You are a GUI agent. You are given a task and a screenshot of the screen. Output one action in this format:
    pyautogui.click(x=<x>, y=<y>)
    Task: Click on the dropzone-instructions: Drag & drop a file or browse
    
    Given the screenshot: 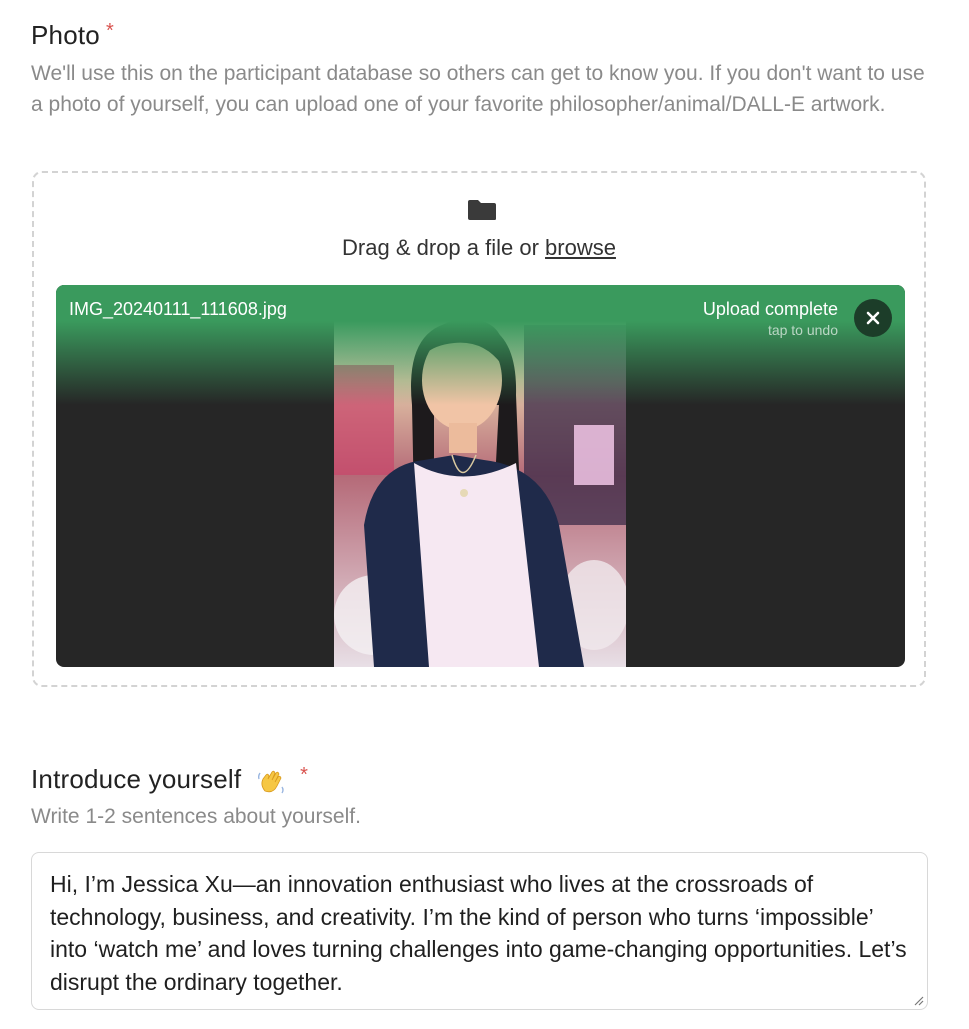 What is the action you would take?
    pyautogui.click(x=479, y=248)
    